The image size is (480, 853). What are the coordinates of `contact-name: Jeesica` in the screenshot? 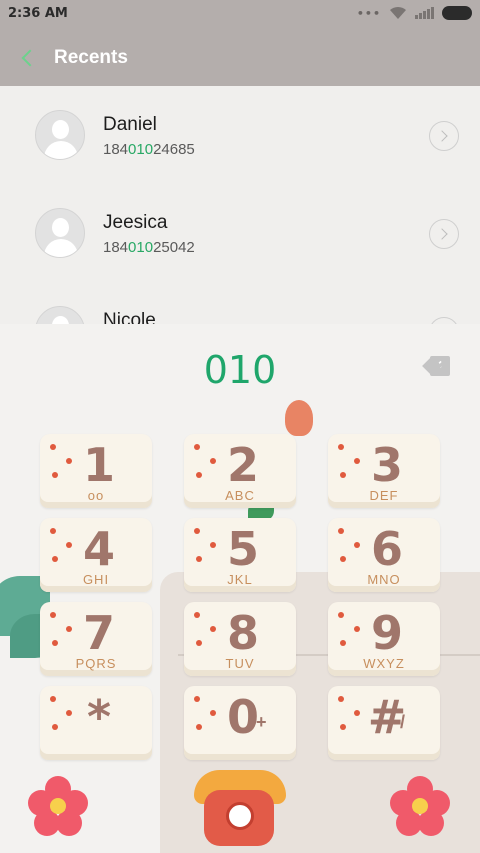 It's located at (135, 222).